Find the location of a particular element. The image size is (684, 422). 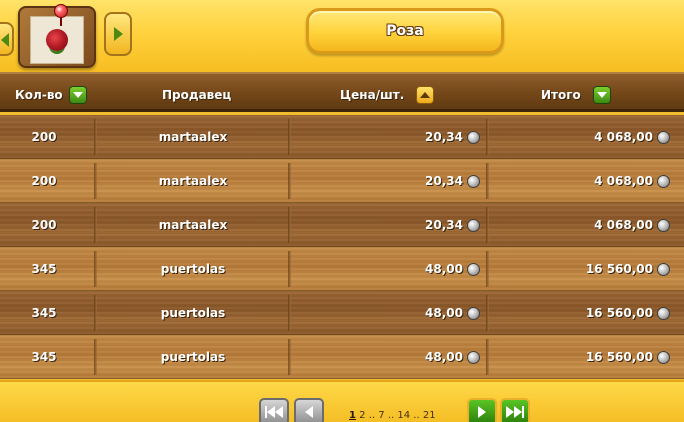

previous-page-button is located at coordinates (309, 410).